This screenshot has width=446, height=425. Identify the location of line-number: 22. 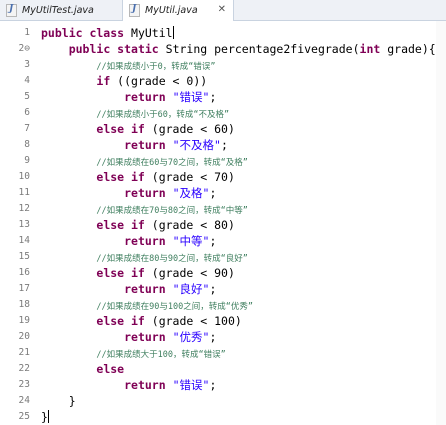
(24, 368).